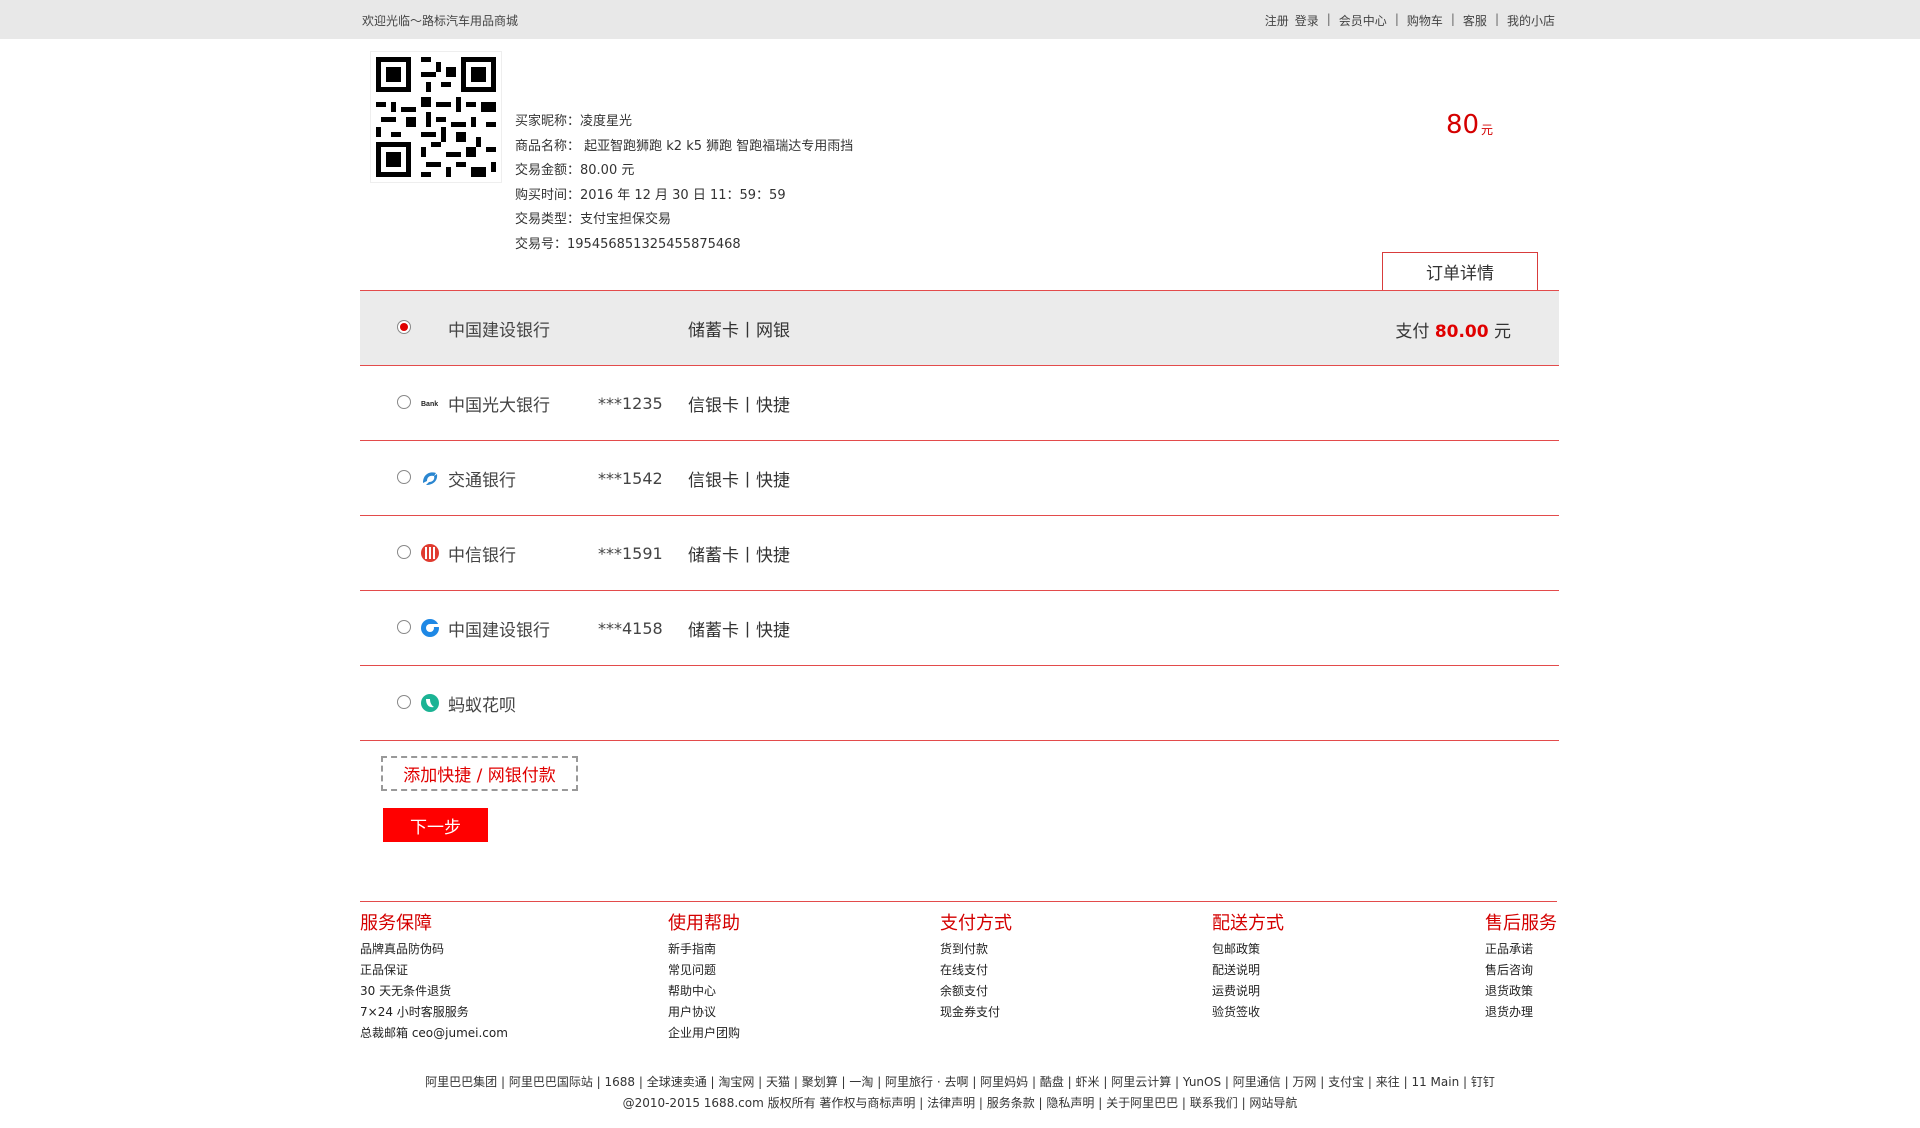  Describe the element at coordinates (574, 121) in the screenshot. I see `buyer-name: 买家昵称：凌度星光` at that location.